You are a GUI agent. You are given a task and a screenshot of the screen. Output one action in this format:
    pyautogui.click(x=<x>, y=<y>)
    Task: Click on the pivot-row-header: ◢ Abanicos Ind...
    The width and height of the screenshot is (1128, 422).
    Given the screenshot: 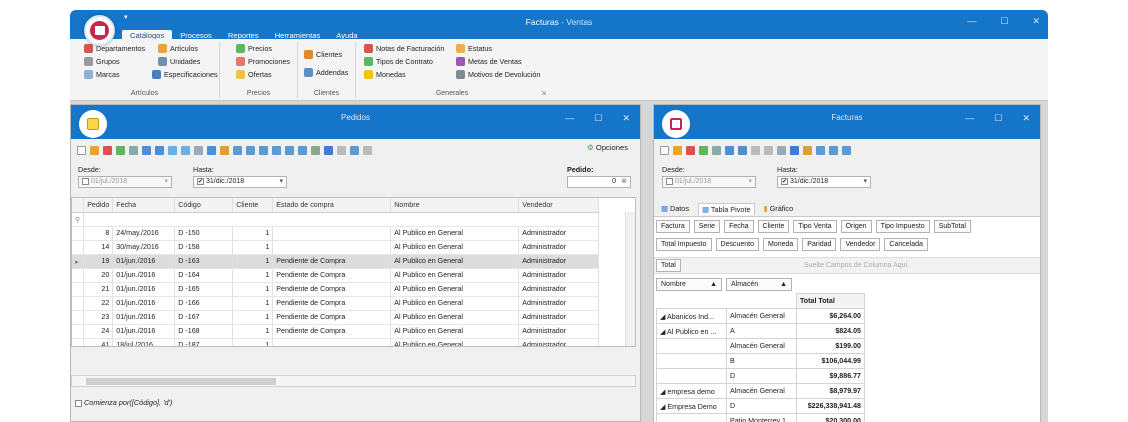 What is the action you would take?
    pyautogui.click(x=691, y=316)
    